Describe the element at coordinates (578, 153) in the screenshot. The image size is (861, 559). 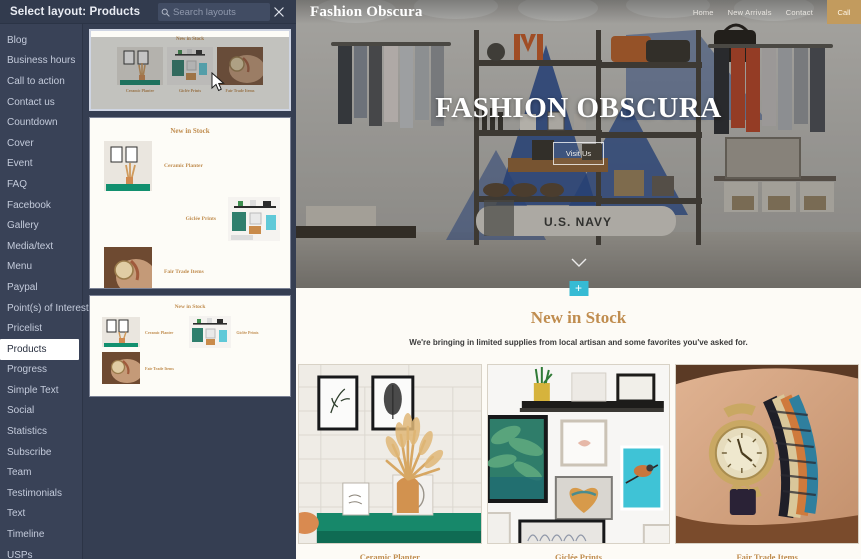
I see `visit-us-button: Visit Us` at that location.